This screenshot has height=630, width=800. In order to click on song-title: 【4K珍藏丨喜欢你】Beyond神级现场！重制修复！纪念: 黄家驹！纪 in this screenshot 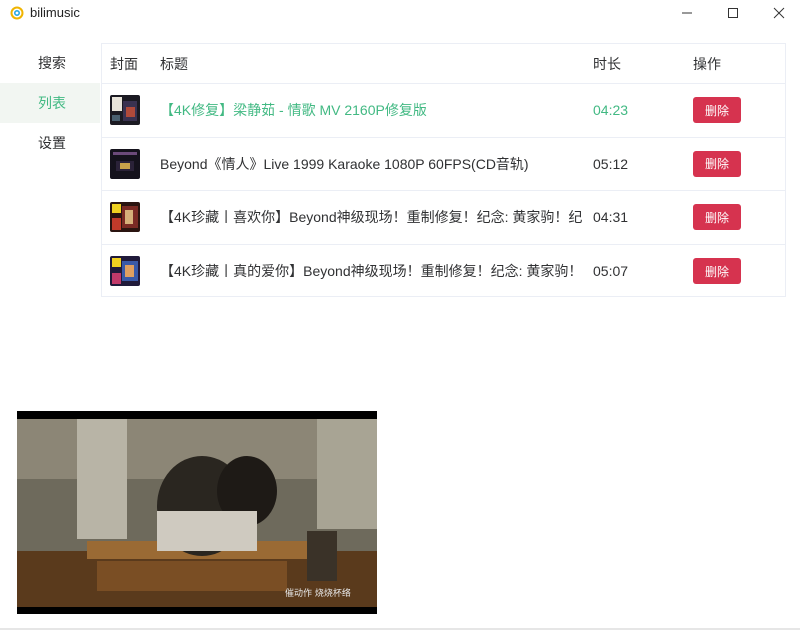, I will do `click(371, 217)`.